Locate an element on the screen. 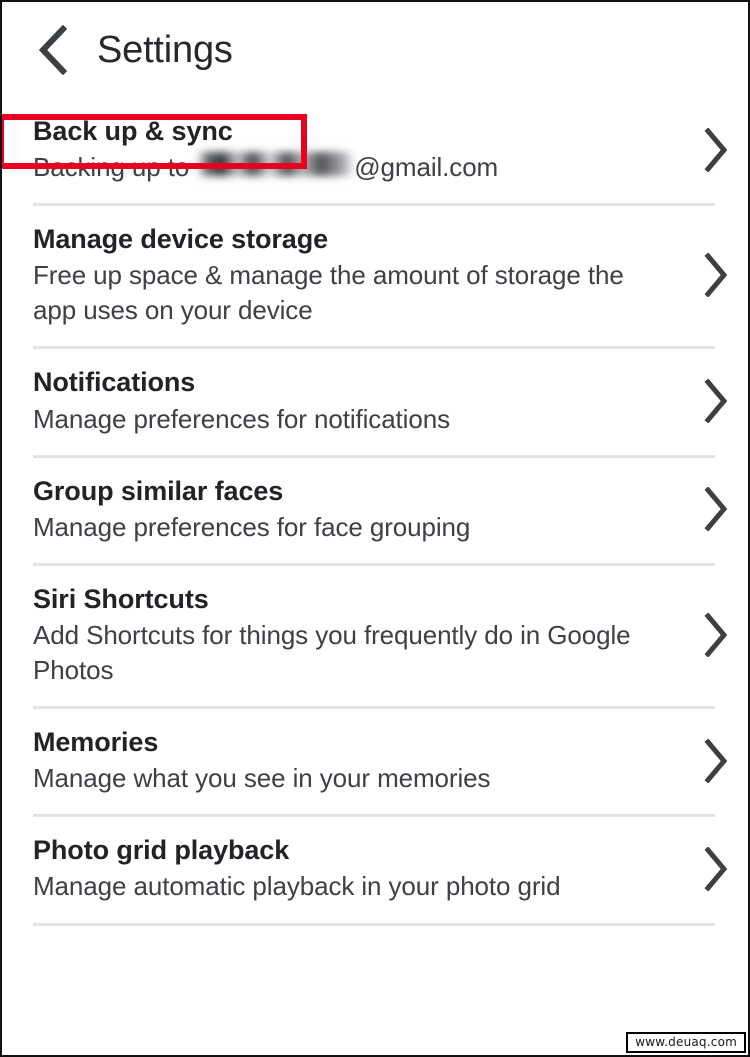 The image size is (750, 1057). divider is located at coordinates (374, 924).